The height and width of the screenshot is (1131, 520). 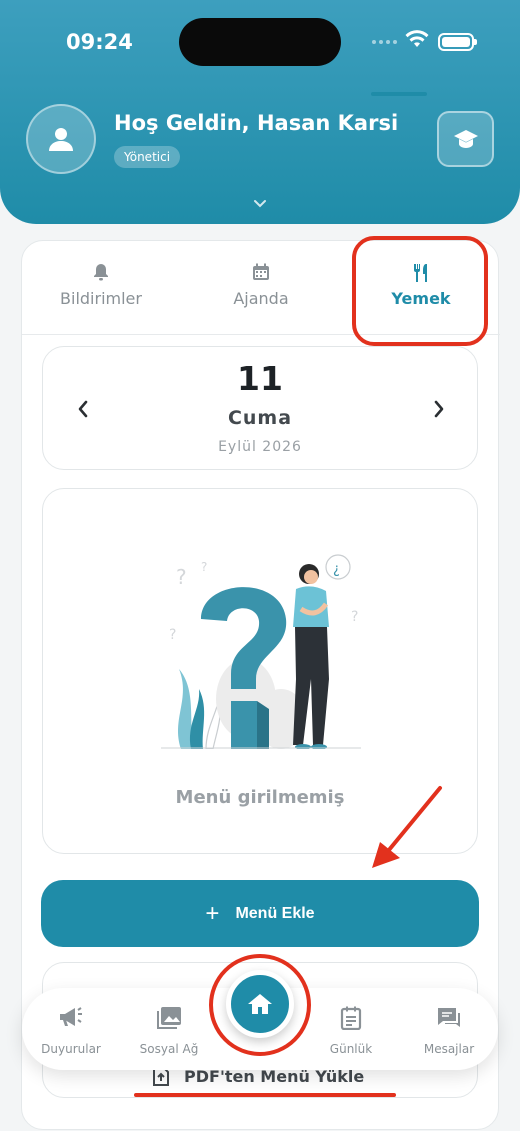 What do you see at coordinates (420, 291) in the screenshot?
I see `annotation-highlight-tab` at bounding box center [420, 291].